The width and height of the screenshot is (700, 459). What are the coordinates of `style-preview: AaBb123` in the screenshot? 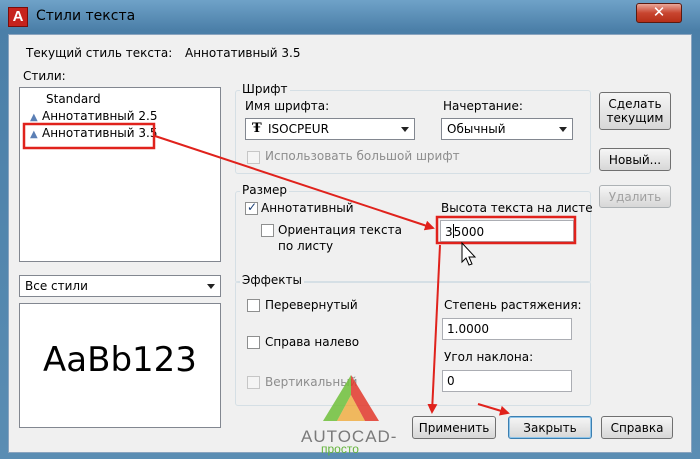 It's located at (120, 365).